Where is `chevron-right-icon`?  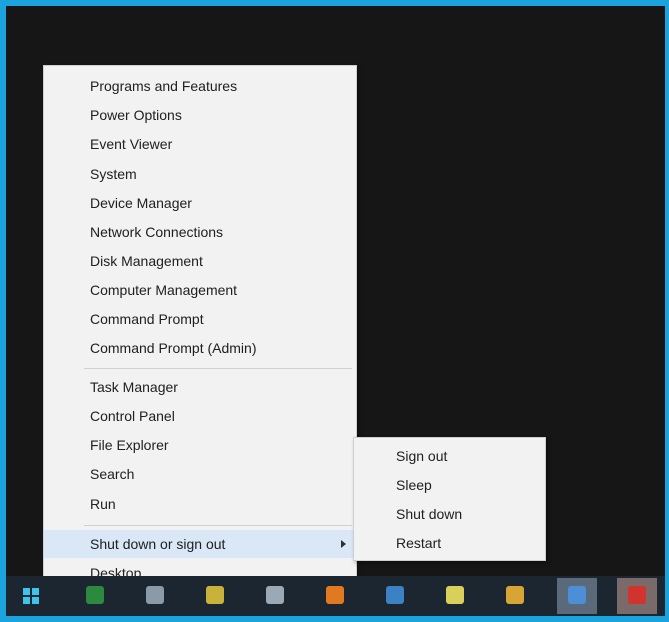 chevron-right-icon is located at coordinates (343, 544).